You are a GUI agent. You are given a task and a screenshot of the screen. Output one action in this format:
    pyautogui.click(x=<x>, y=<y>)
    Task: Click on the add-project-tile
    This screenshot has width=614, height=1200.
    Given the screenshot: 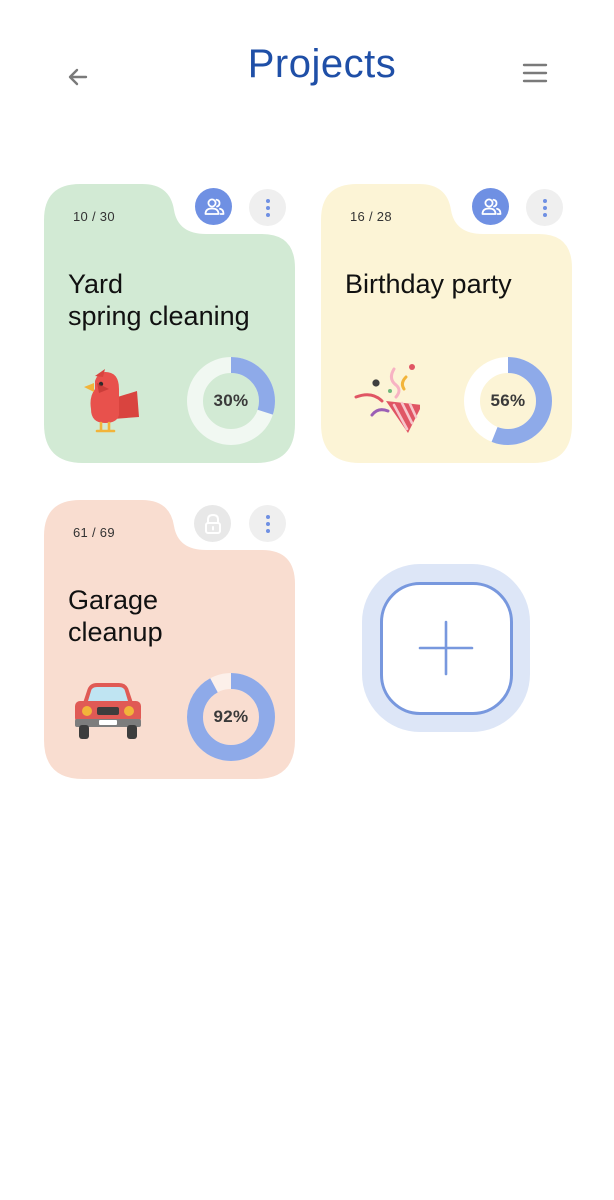 What is the action you would take?
    pyautogui.click(x=446, y=648)
    